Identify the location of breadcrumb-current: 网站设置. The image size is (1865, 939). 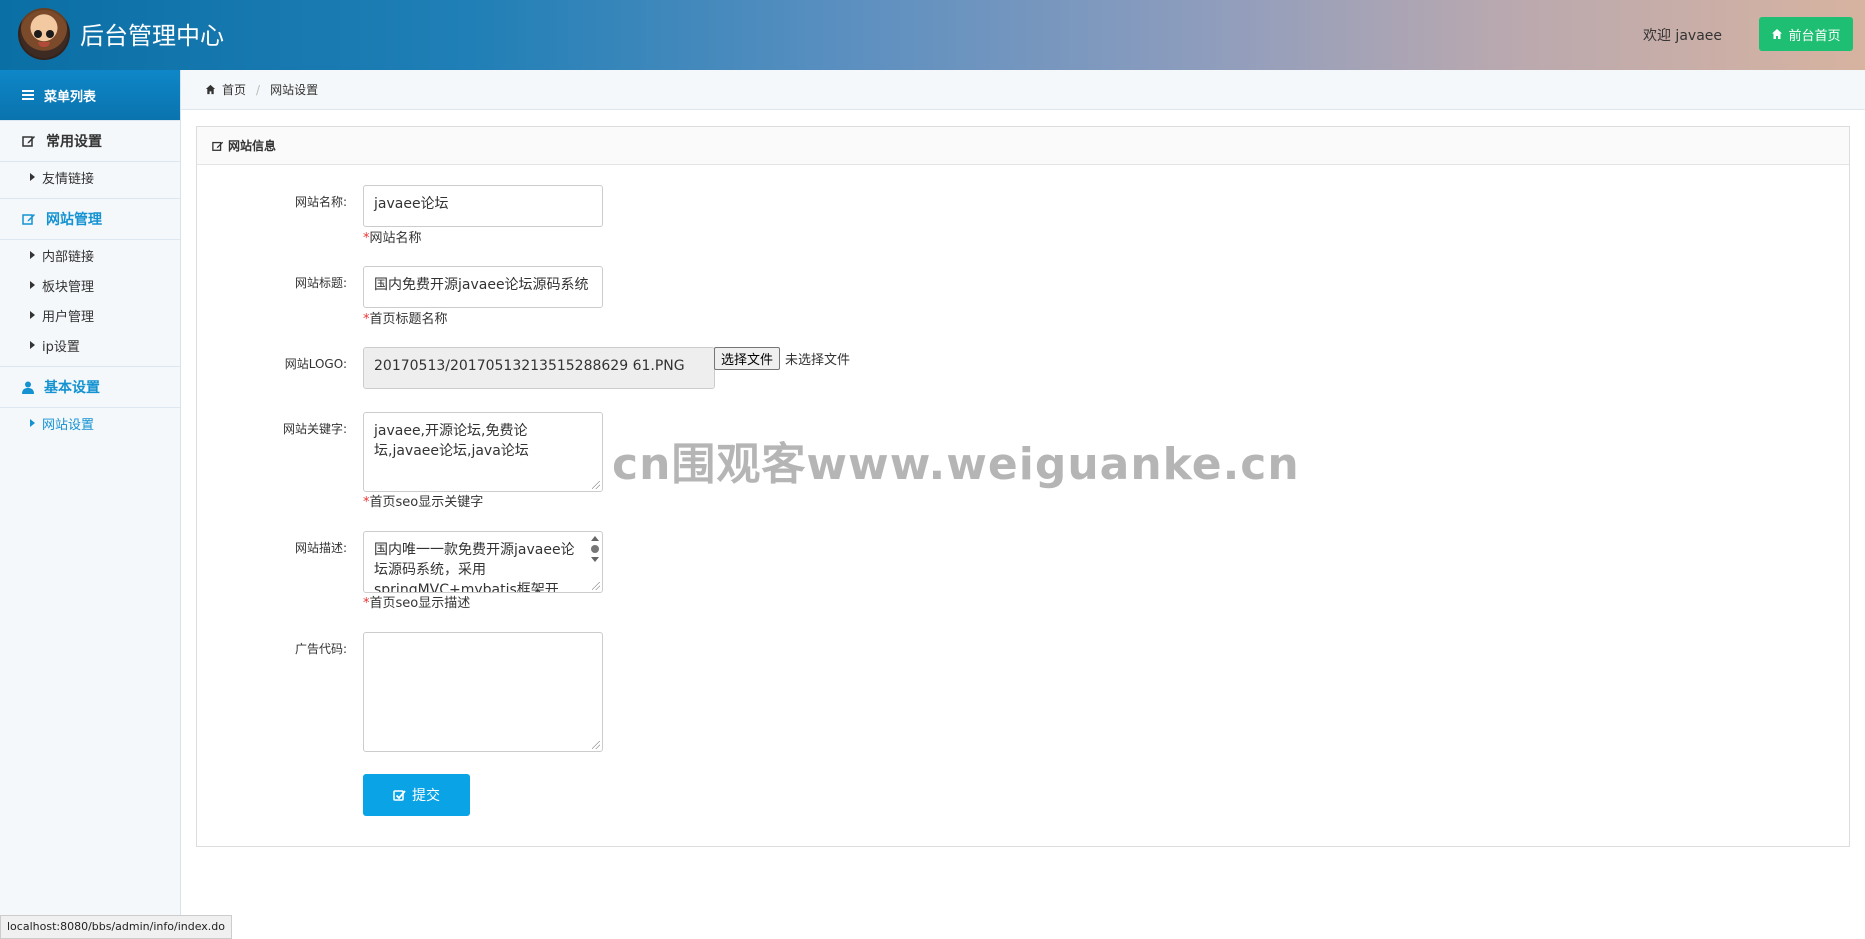
(294, 90).